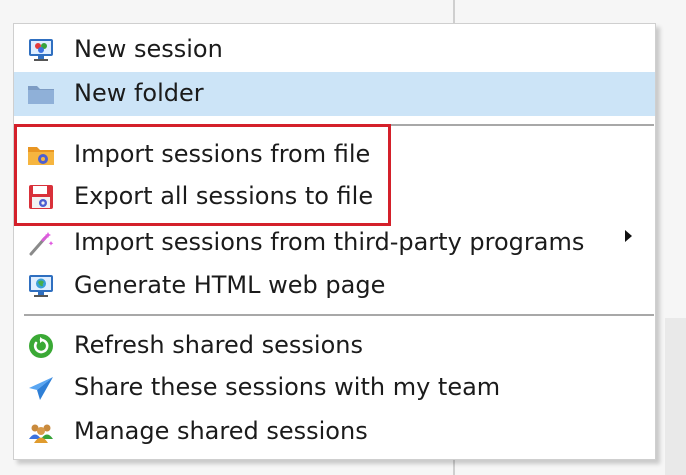  I want to click on new-session-icon, so click(41, 50).